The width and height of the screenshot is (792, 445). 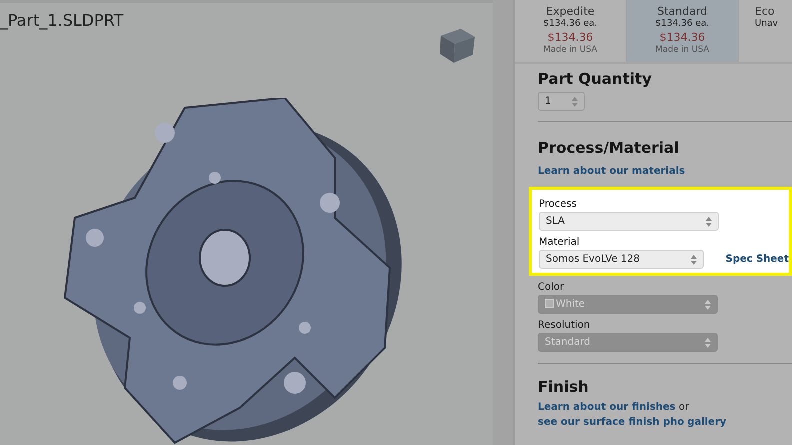 What do you see at coordinates (62, 21) in the screenshot?
I see `file-name: _Part_1.SLDPRT` at bounding box center [62, 21].